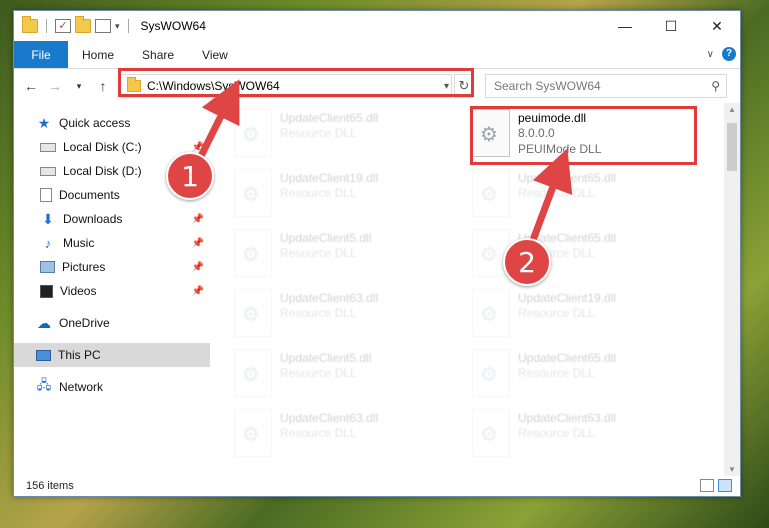  What do you see at coordinates (729, 54) in the screenshot?
I see `help-icon: ?` at bounding box center [729, 54].